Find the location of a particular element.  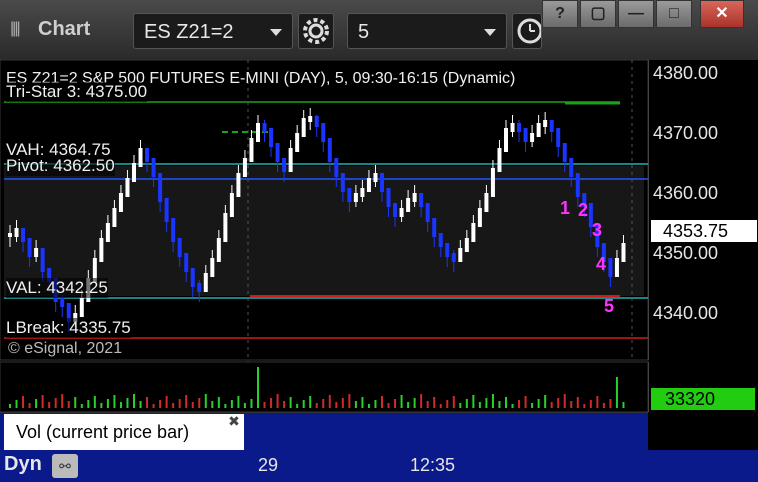

price-tick-label: 4350.00 is located at coordinates (686, 253).